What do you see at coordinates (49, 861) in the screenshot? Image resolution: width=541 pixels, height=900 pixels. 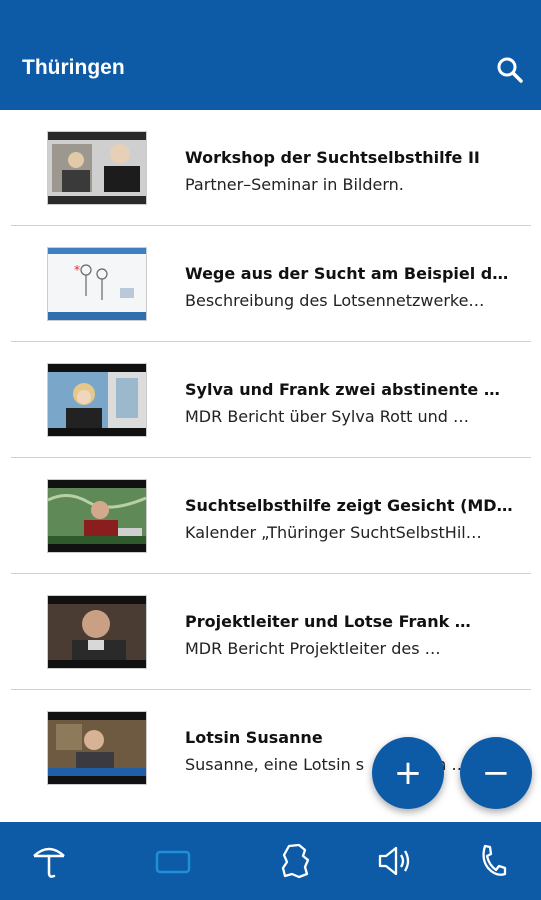 I see `umbrella-icon` at bounding box center [49, 861].